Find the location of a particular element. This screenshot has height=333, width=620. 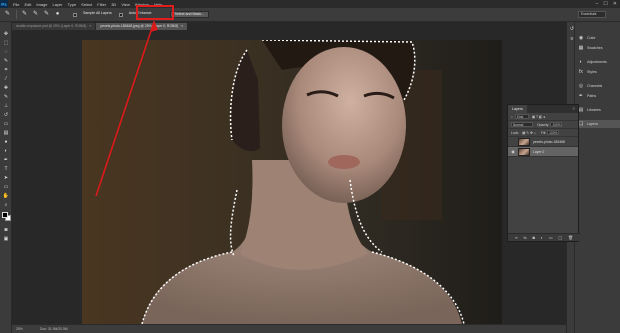

dodge-tool-icon: ◐ is located at coordinates (6, 151).